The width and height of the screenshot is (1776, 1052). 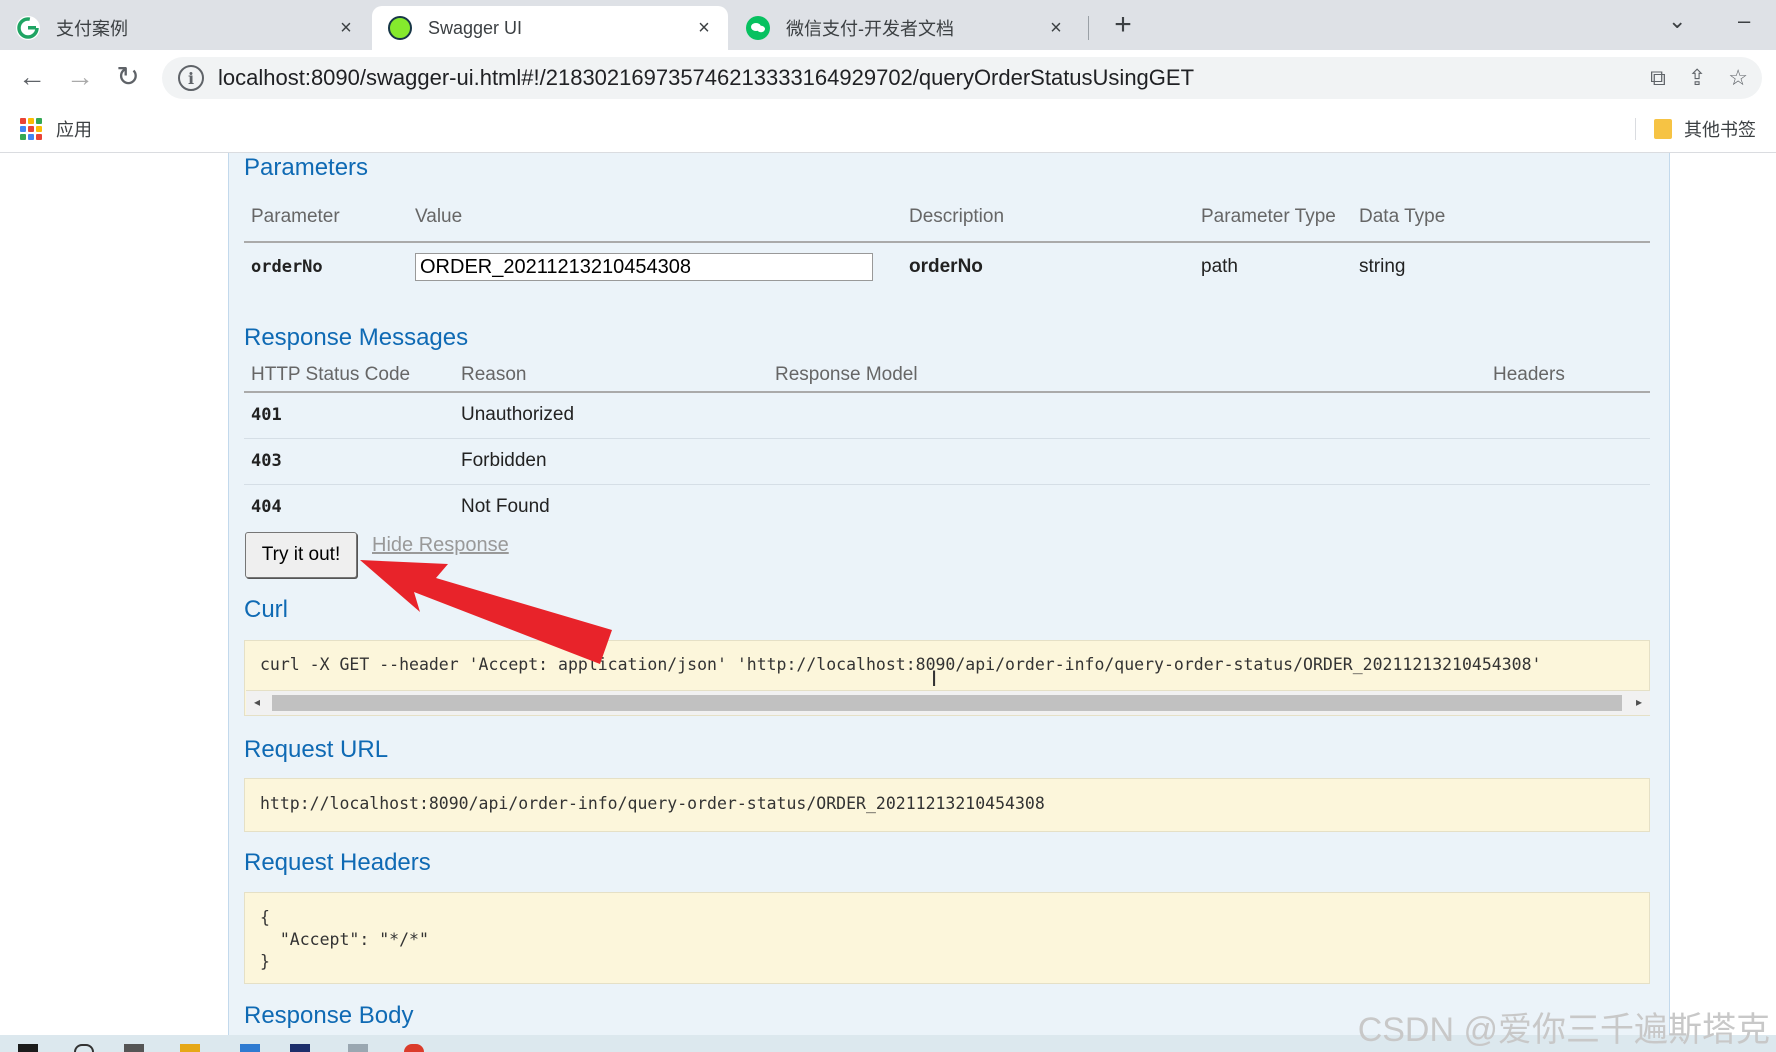 I want to click on tab-search-icon: ⌄, so click(x=1677, y=21).